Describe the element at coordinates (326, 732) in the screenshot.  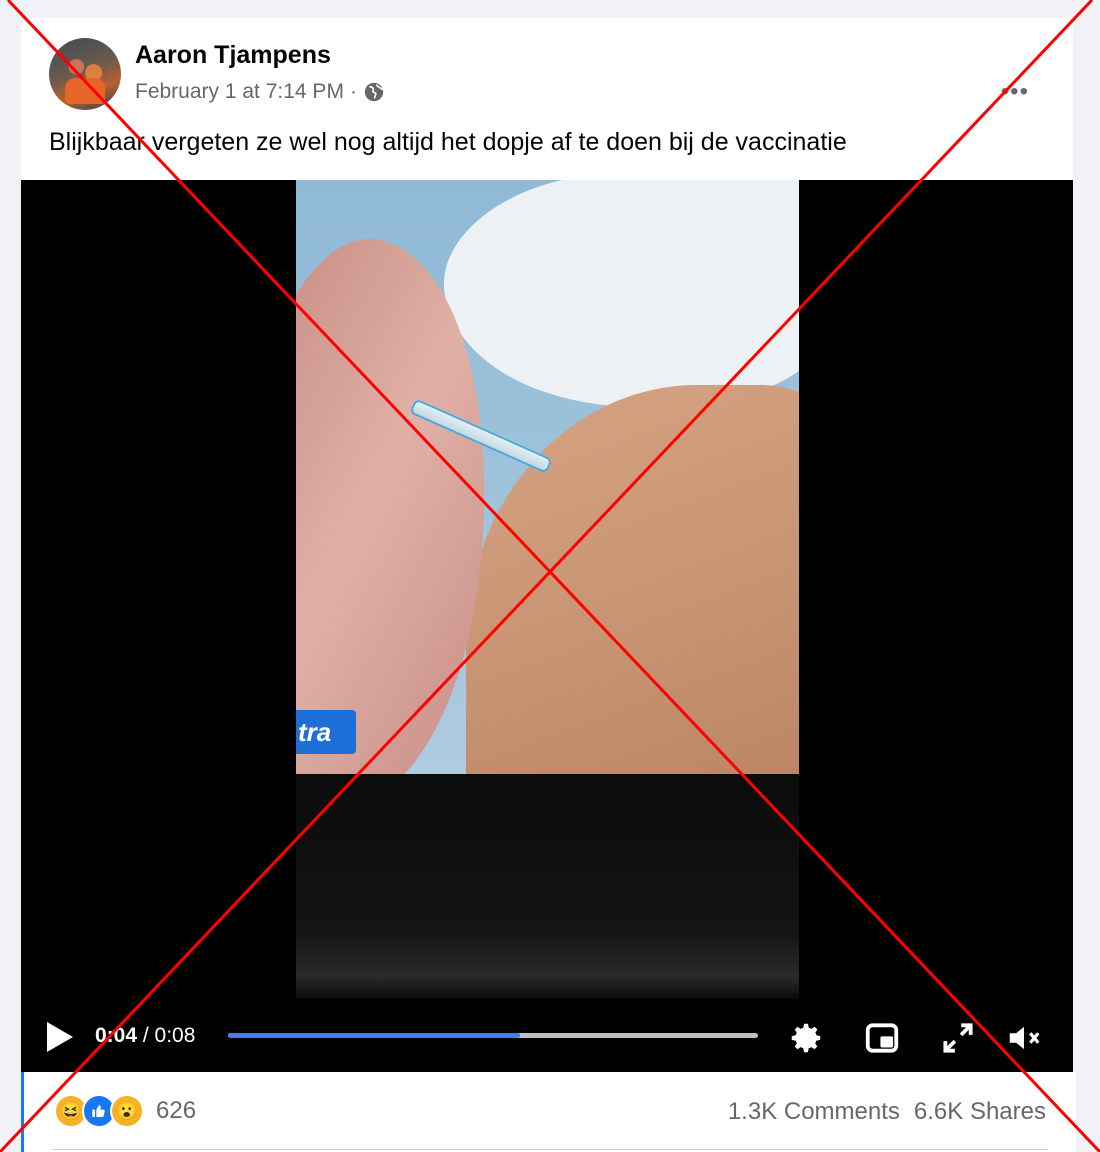
I see `channel-badge: tra` at that location.